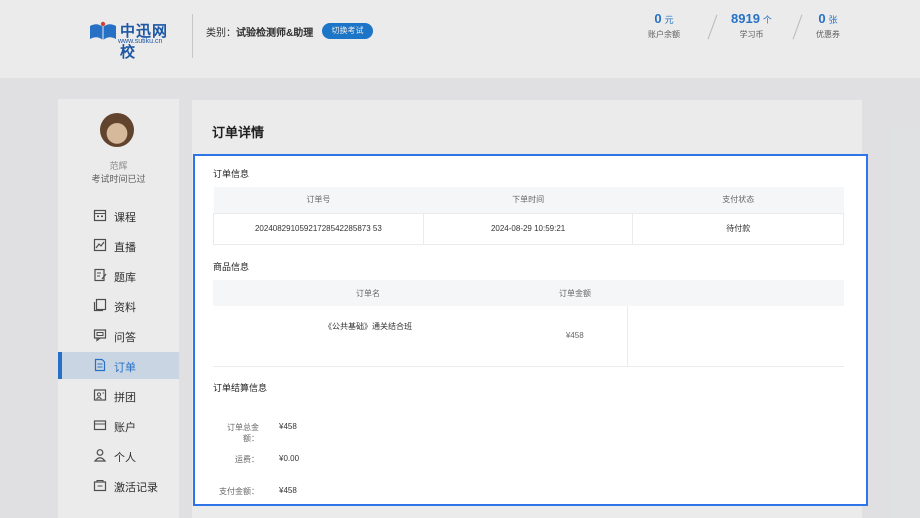 Image resolution: width=920 pixels, height=518 pixels. Describe the element at coordinates (239, 491) in the screenshot. I see `settle-paid-label: 支付金额：` at that location.